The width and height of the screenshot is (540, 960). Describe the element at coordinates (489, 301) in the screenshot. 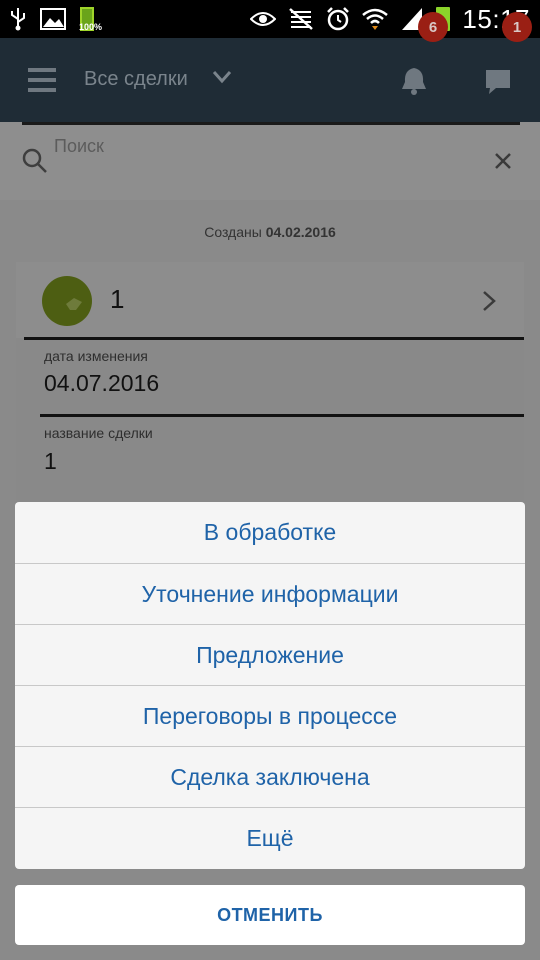

I see `chevron-right-icon` at that location.